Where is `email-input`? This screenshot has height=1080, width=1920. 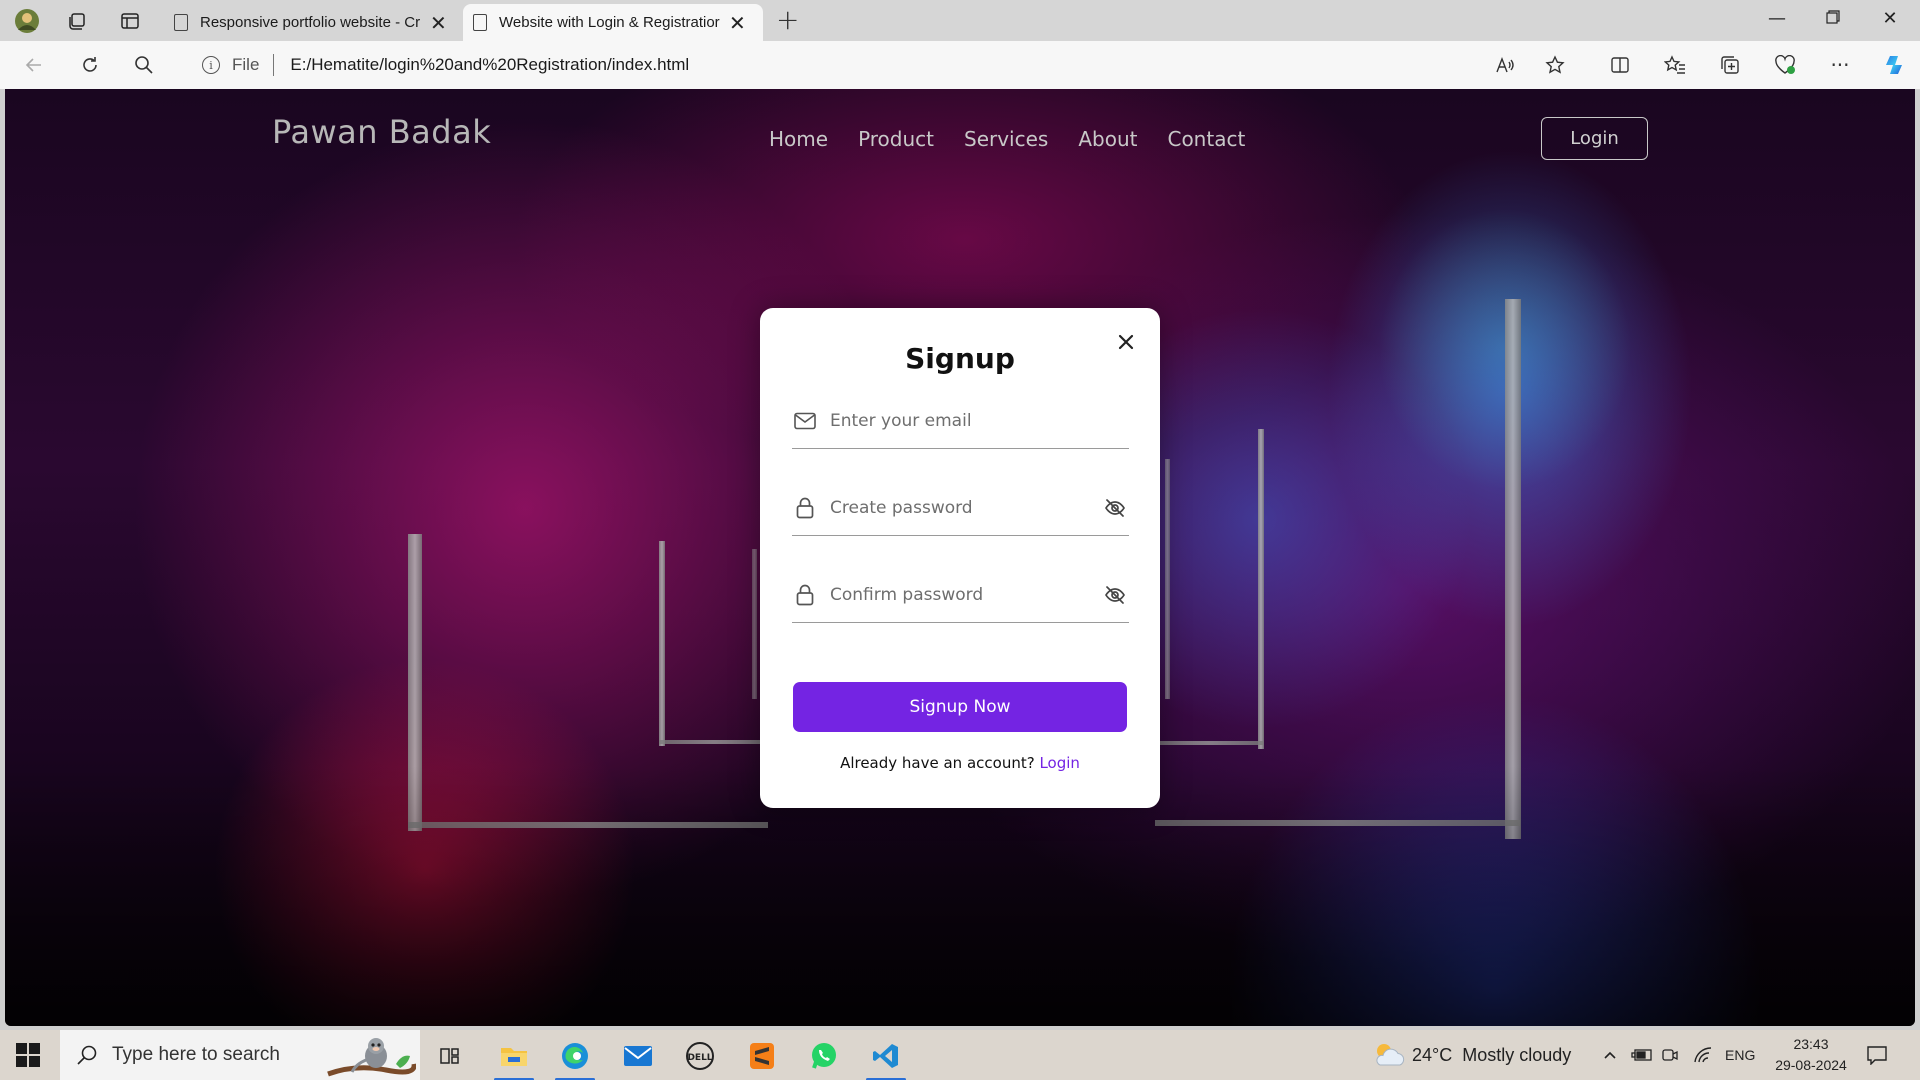
email-input is located at coordinates (979, 420).